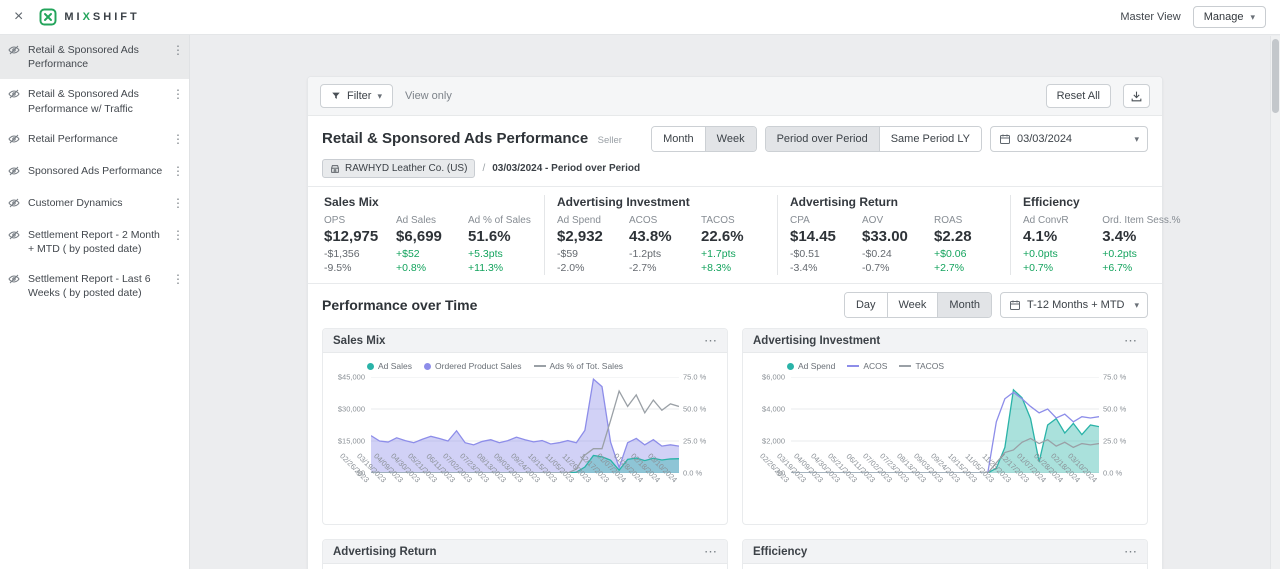  I want to click on segment-same-period-ly: Same Period LY, so click(929, 139).